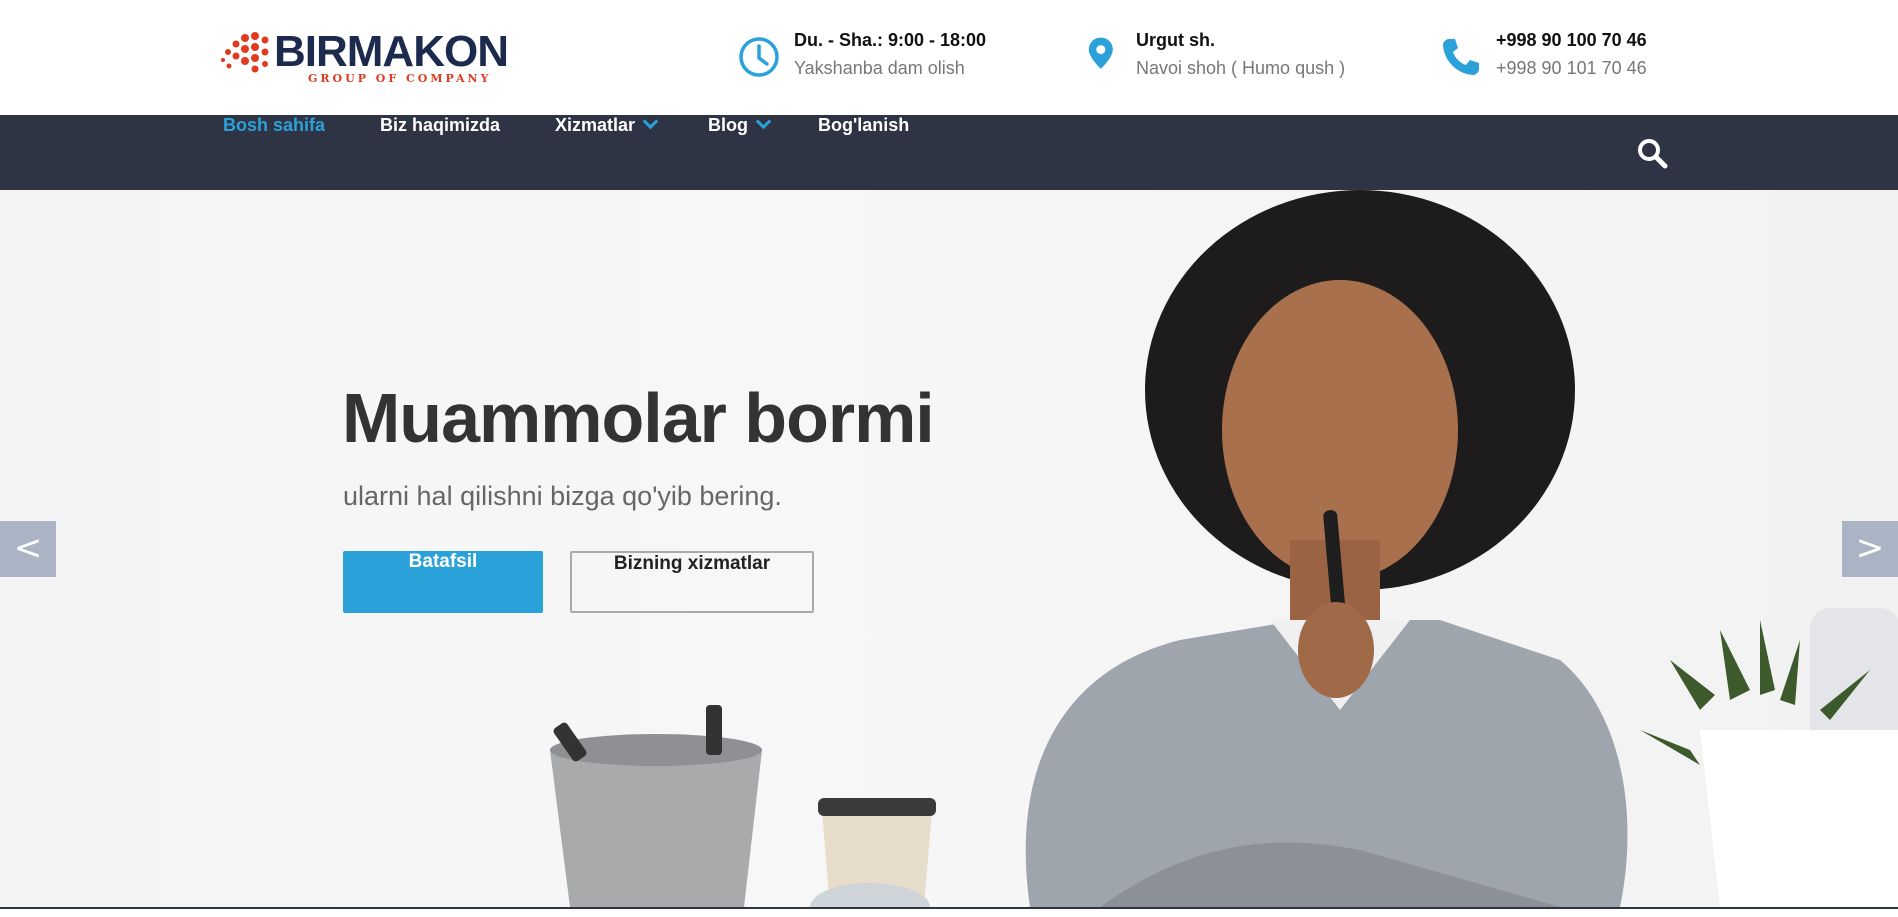 The width and height of the screenshot is (1898, 917). What do you see at coordinates (949, 912) in the screenshot?
I see `page-bottom-divider` at bounding box center [949, 912].